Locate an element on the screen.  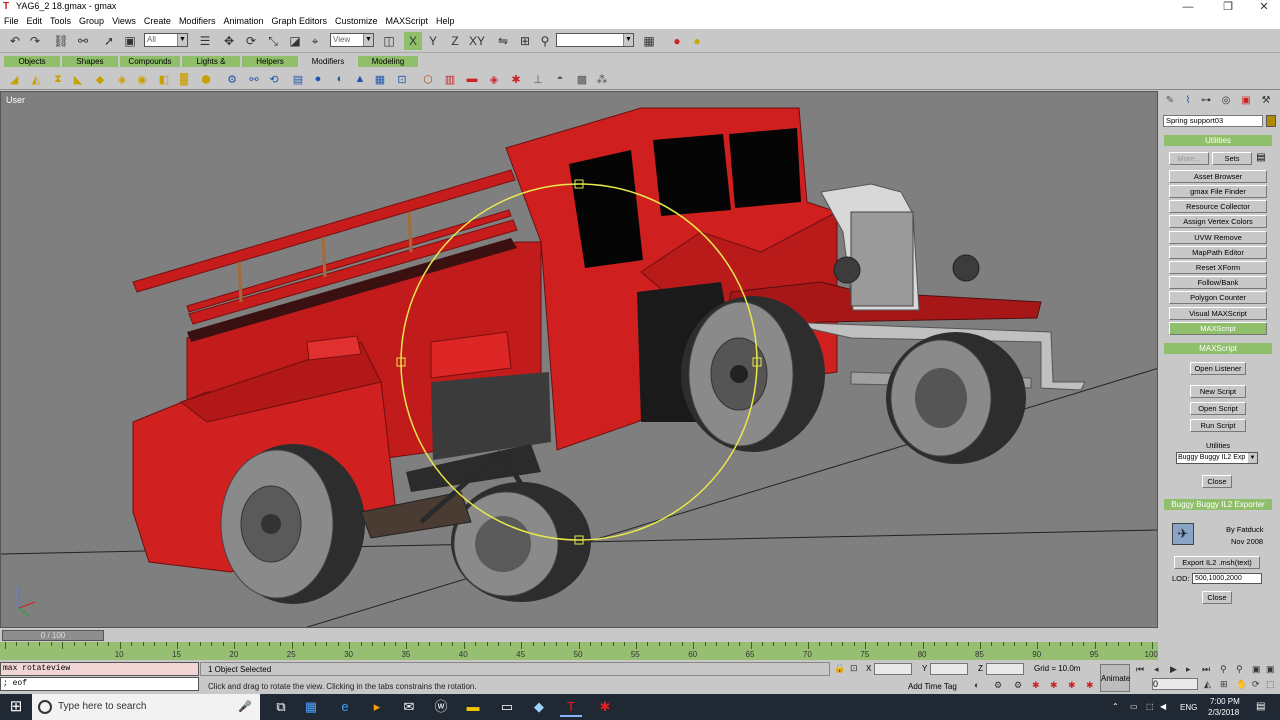
tab-compounds: Compounds is located at coordinates (150, 61).